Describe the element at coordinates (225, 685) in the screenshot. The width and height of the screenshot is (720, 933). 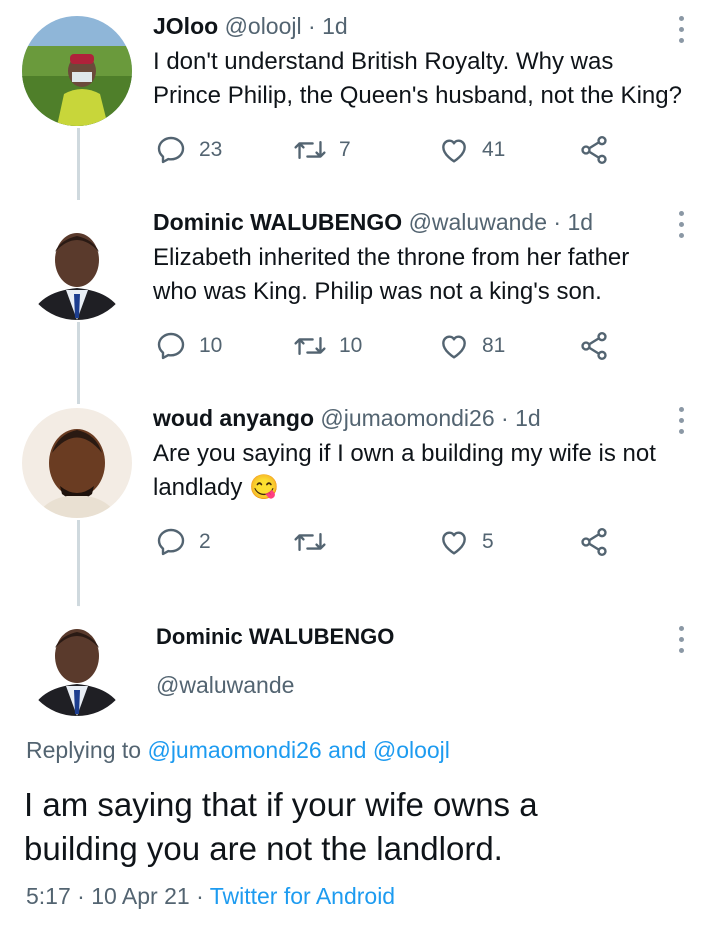
I see `main-author-handle: @waluwande` at that location.